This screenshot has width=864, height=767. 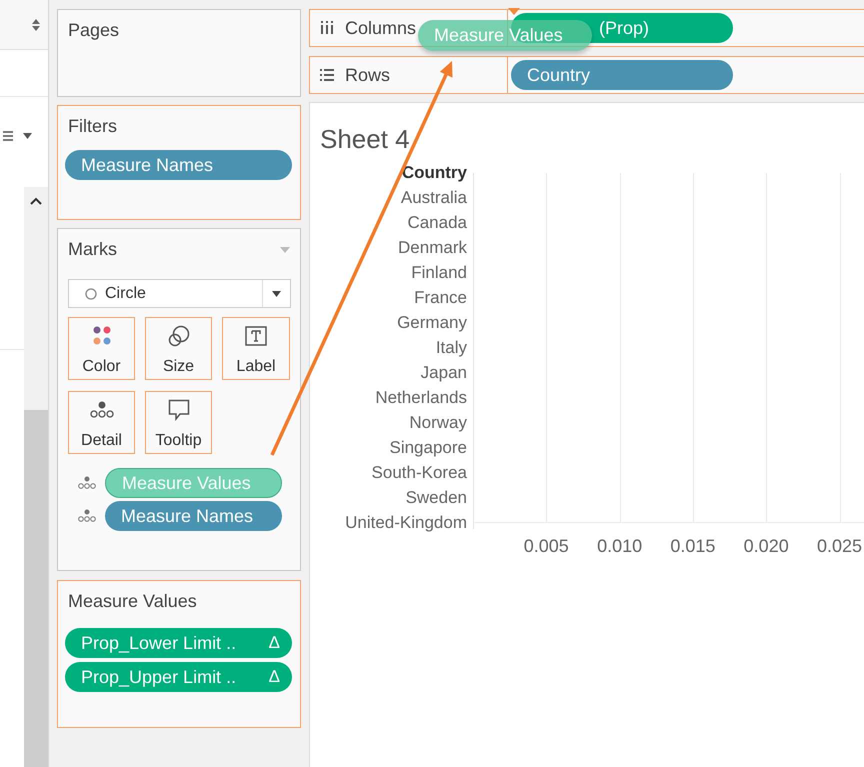 I want to click on dragged-pill: Measure Values, so click(x=505, y=35).